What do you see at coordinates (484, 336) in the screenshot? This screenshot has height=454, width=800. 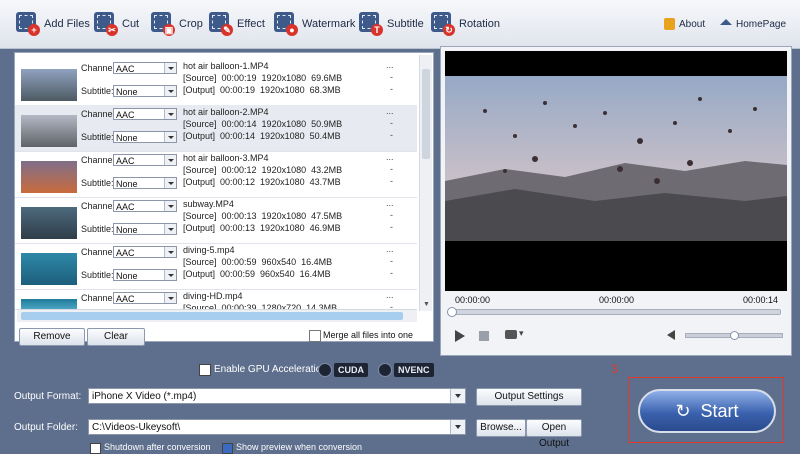 I see `stop-icon` at bounding box center [484, 336].